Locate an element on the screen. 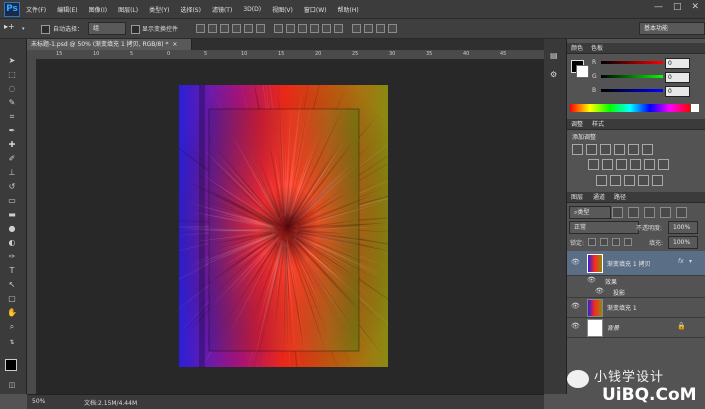  filter-adjustment-icon is located at coordinates (633, 212).